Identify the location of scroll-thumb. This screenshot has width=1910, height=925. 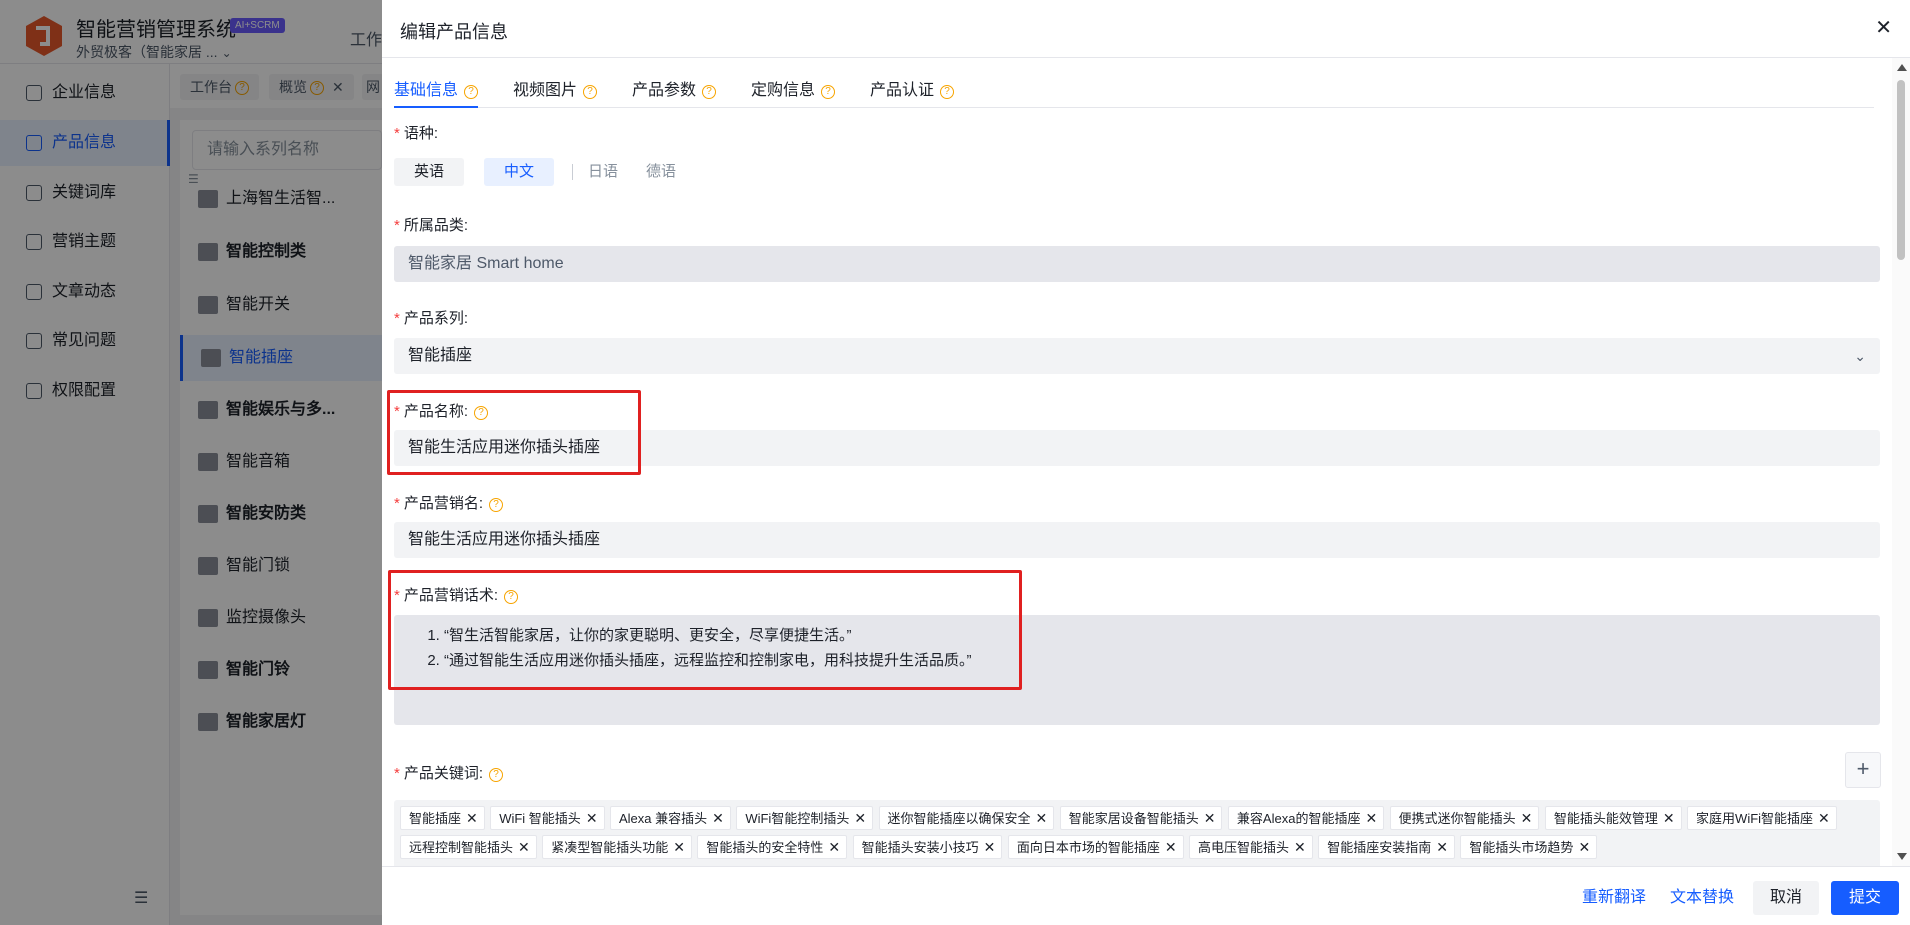
(1901, 170).